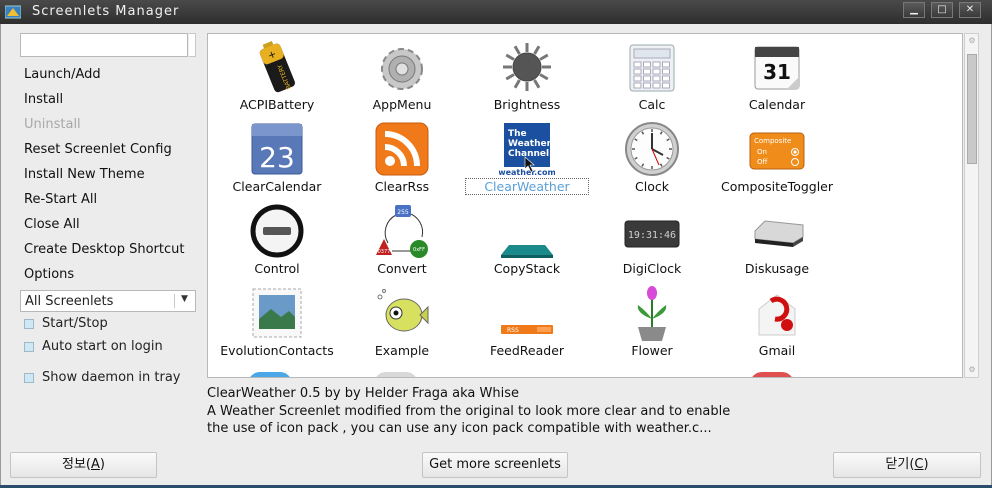 The width and height of the screenshot is (992, 488). I want to click on scroll-down-arrow: ⚙, so click(972, 370).